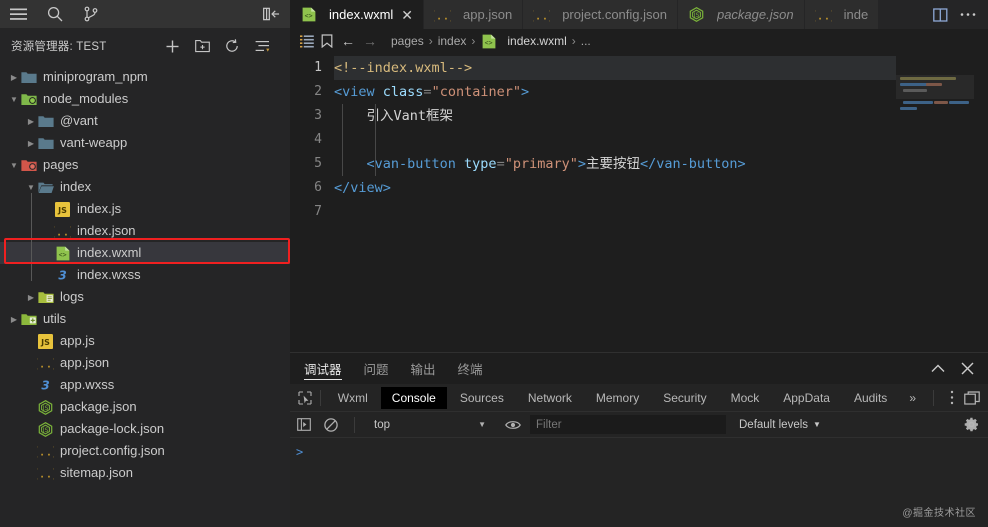 The height and width of the screenshot is (527, 988). Describe the element at coordinates (145, 341) in the screenshot. I see `tree-file-row: JS app.js` at that location.